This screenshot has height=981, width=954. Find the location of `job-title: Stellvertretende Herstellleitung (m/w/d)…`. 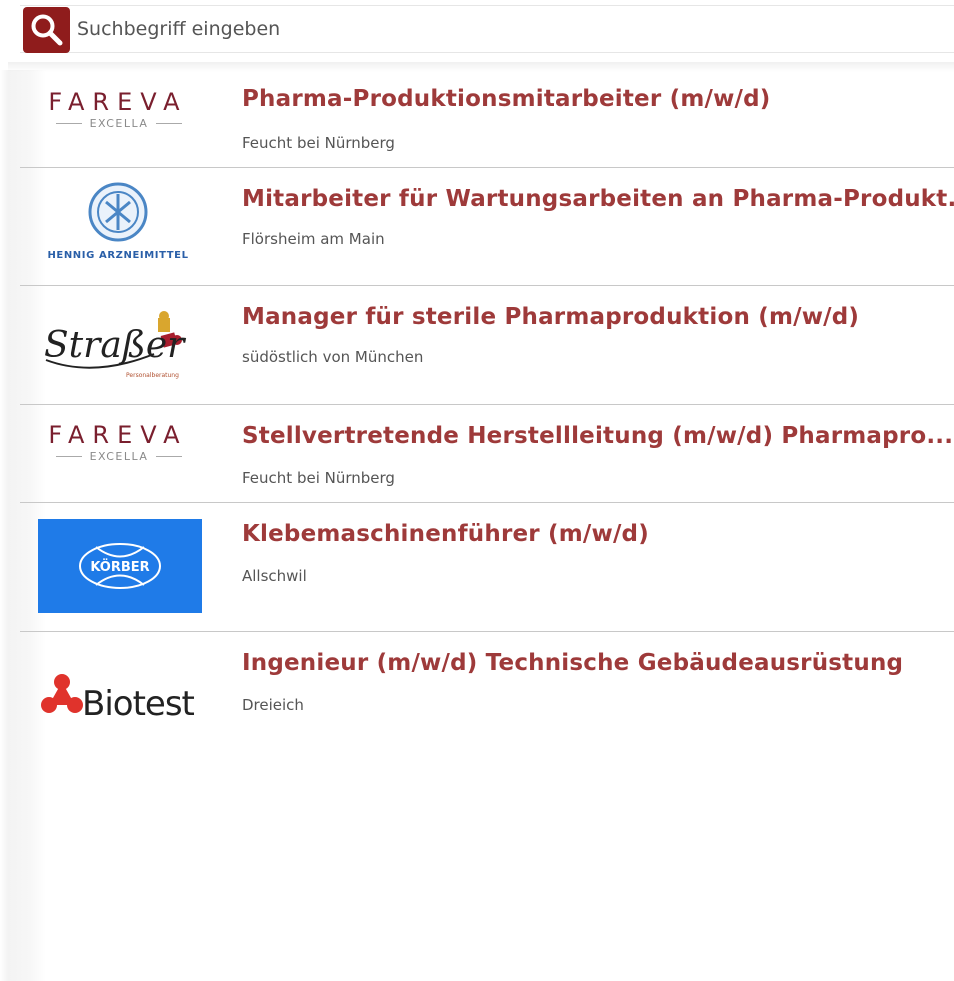

job-title: Stellvertretende Herstellleitung (m/w/d)… is located at coordinates (597, 436).